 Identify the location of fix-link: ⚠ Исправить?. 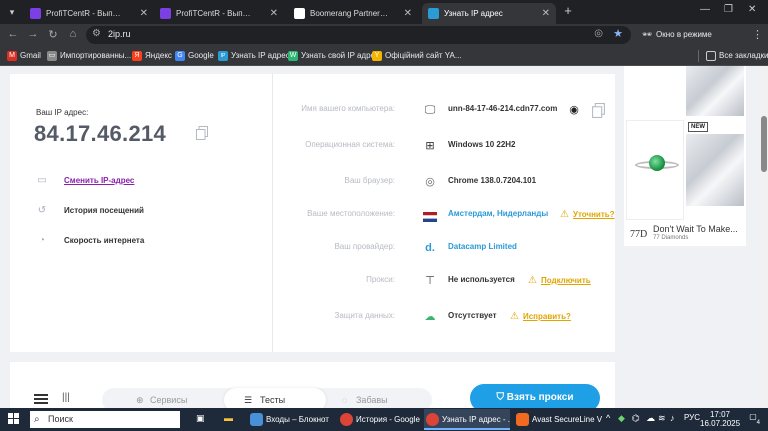
(540, 317).